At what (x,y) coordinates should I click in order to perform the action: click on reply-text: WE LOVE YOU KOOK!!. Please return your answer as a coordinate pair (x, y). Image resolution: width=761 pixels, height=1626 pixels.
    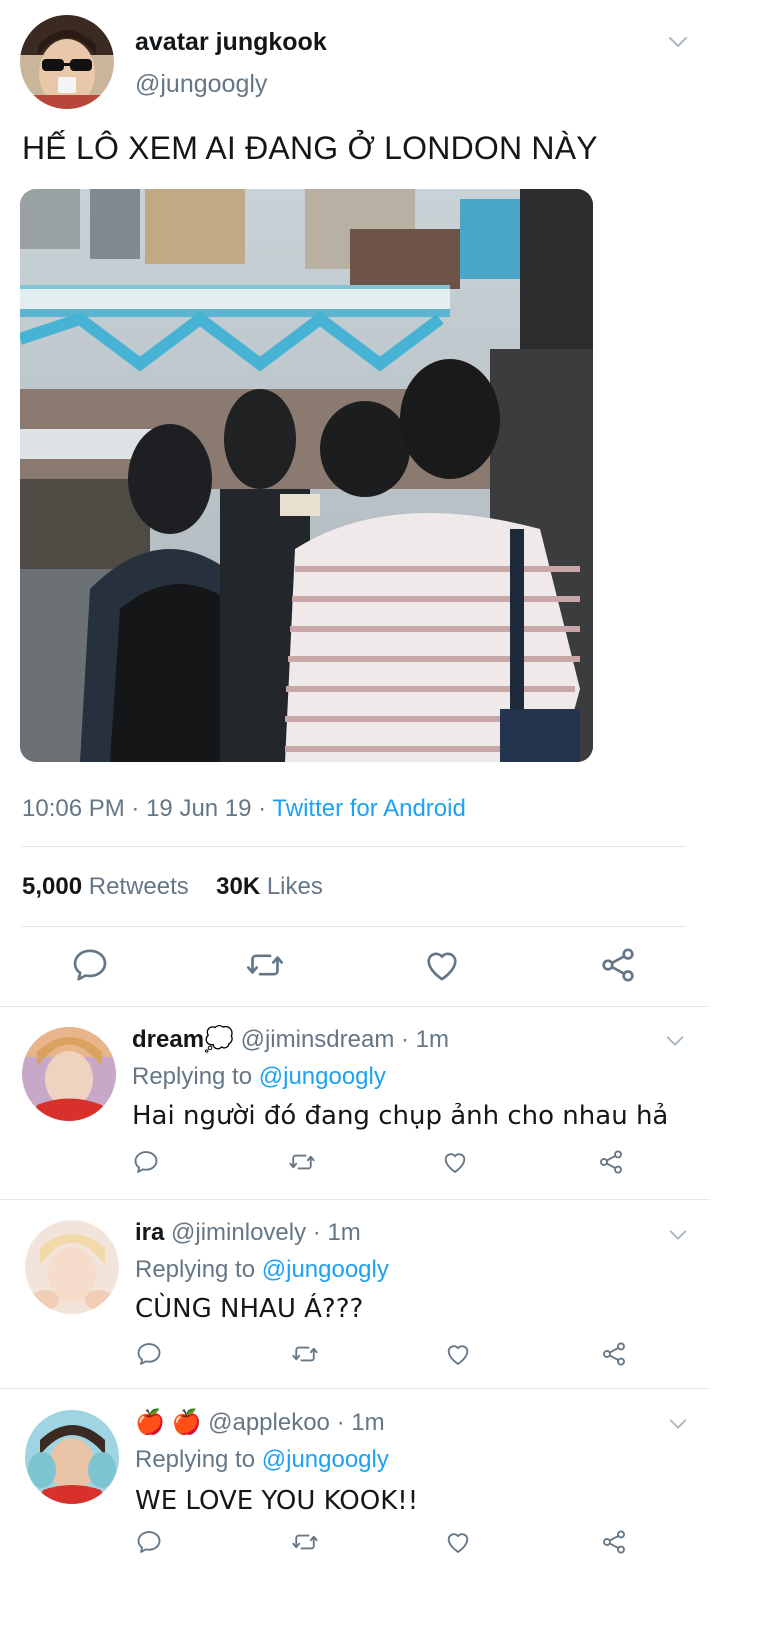
    Looking at the image, I should click on (277, 1501).